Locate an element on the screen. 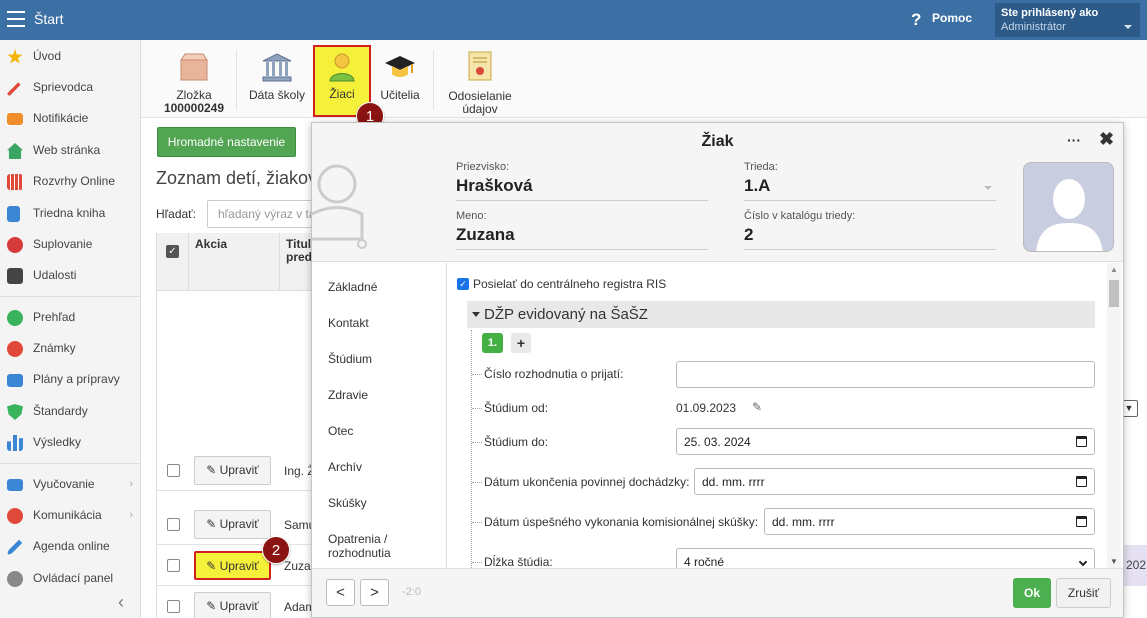  sidebar-divider is located at coordinates (70, 296).